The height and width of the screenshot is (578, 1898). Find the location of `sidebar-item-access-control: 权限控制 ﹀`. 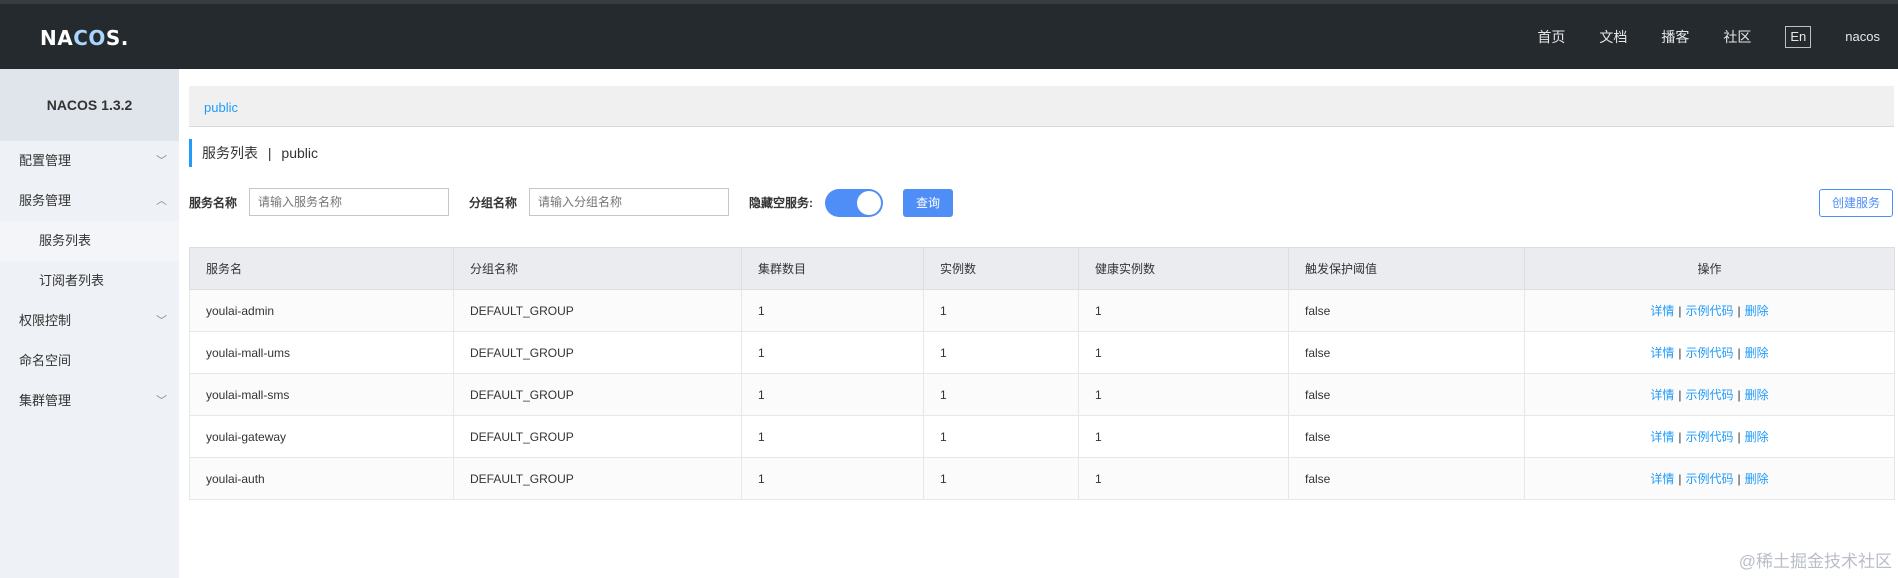

sidebar-item-access-control: 权限控制 ﹀ is located at coordinates (89, 321).